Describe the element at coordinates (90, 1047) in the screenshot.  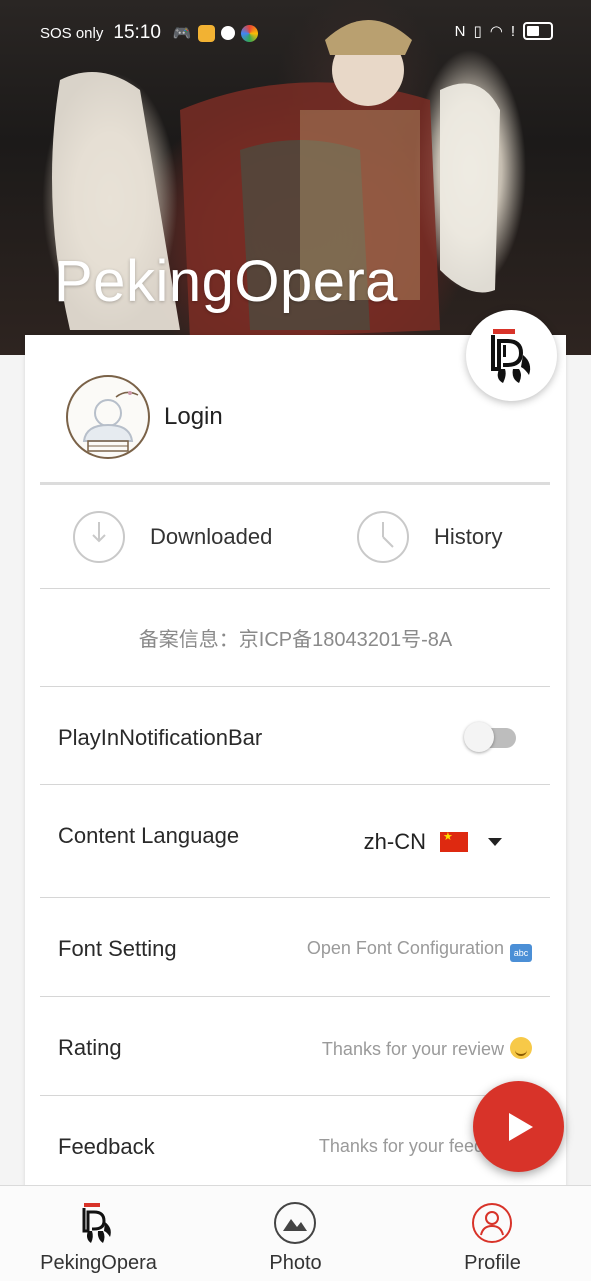
I see `rating-label: Rating` at that location.